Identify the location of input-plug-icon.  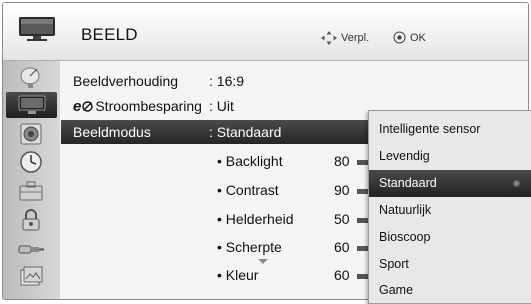
(31, 249).